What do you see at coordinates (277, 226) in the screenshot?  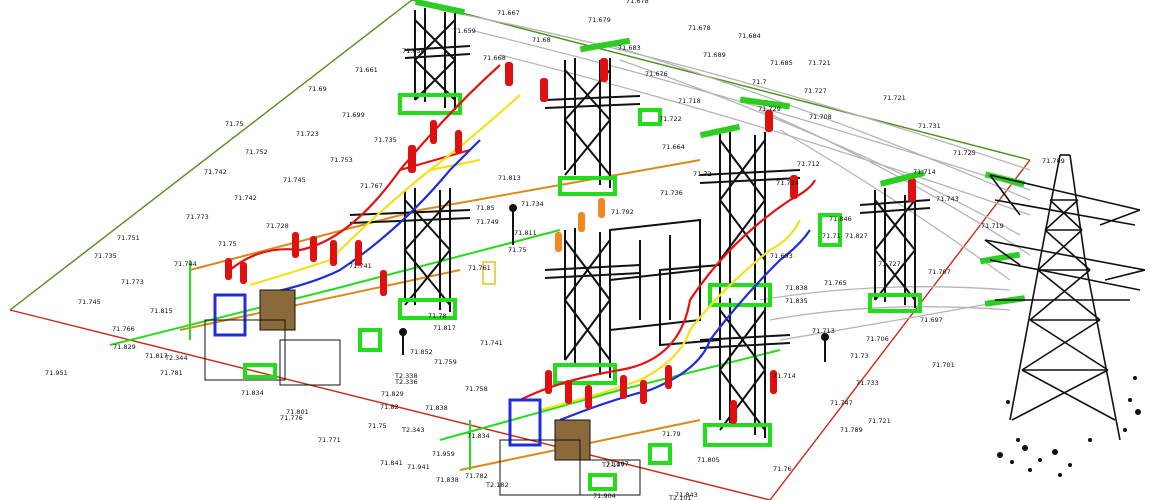 I see `spot-level-label: 71.728` at bounding box center [277, 226].